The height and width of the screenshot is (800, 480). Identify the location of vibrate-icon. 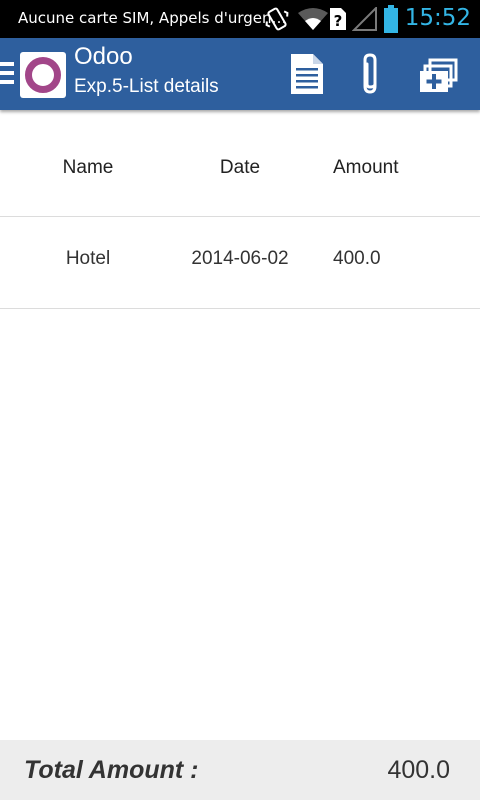
(277, 19).